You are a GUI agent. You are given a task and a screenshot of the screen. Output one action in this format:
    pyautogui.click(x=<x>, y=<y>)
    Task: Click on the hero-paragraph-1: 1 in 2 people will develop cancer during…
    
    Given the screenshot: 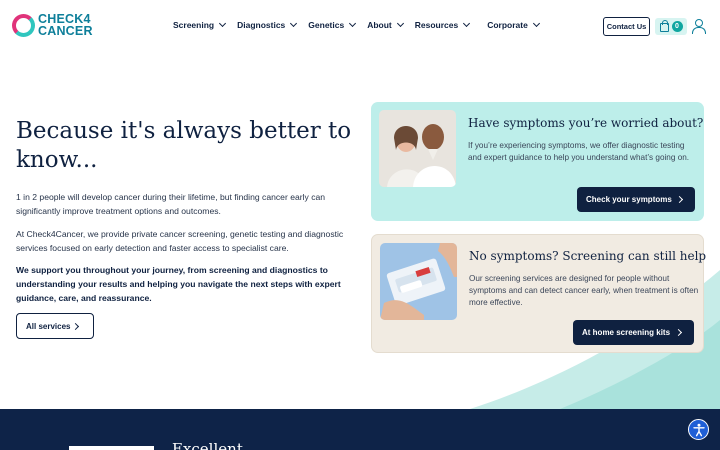 What is the action you would take?
    pyautogui.click(x=171, y=204)
    